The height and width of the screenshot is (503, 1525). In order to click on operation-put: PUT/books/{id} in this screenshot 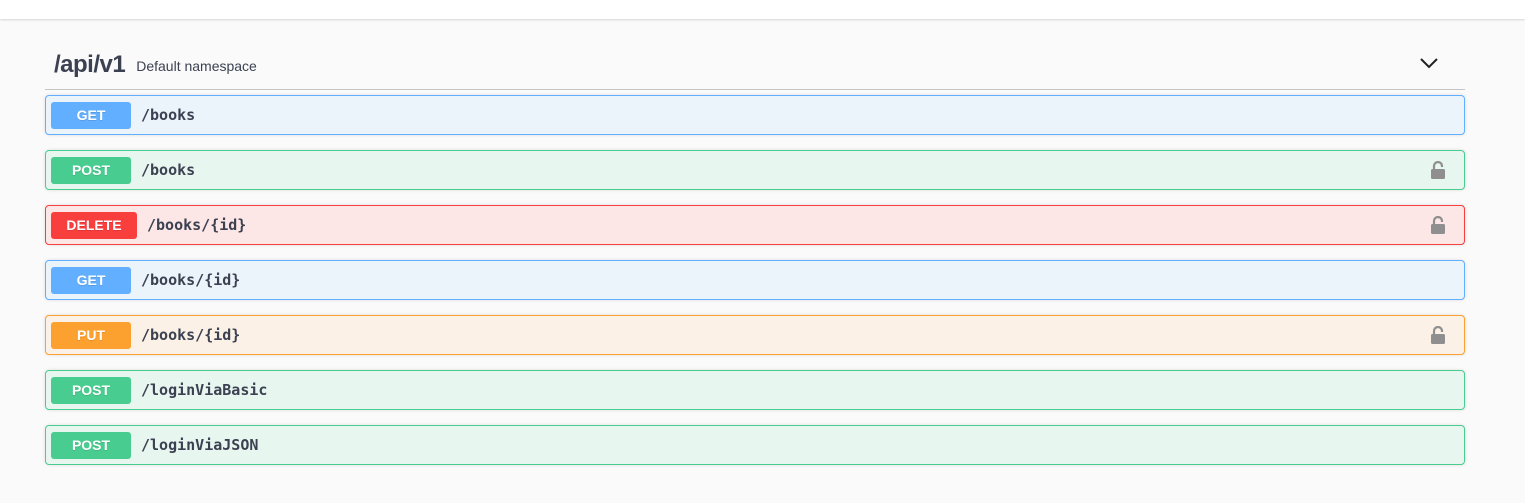, I will do `click(755, 335)`.